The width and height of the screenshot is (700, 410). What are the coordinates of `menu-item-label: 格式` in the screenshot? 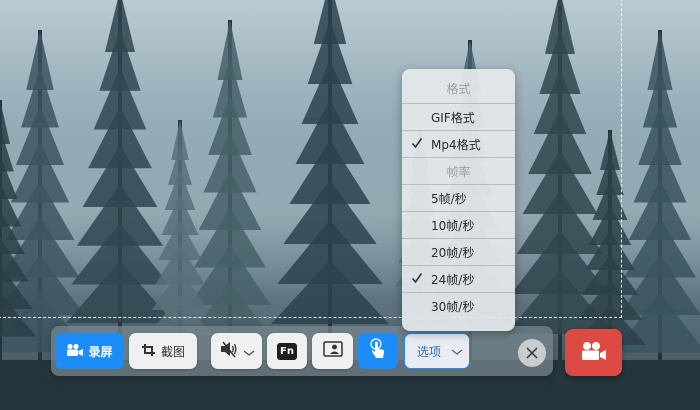 It's located at (458, 89).